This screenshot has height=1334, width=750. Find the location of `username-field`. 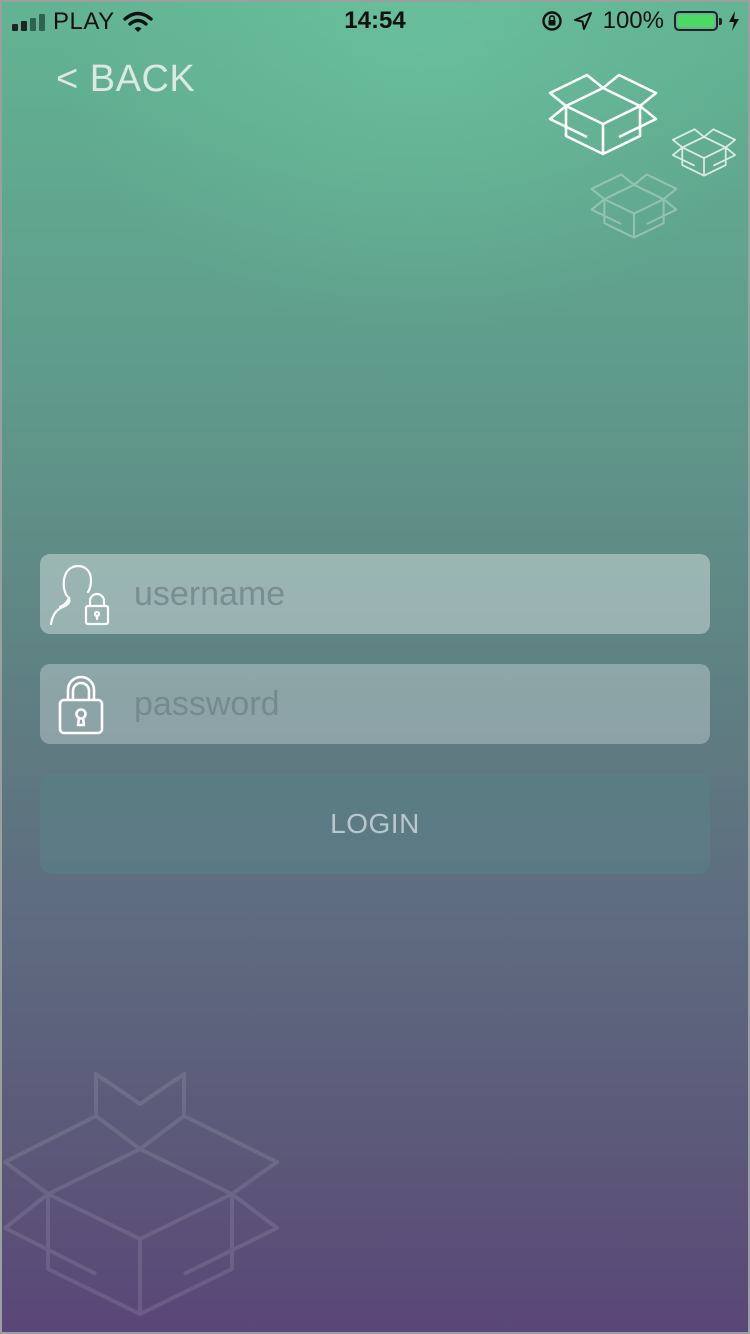

username-field is located at coordinates (375, 594).